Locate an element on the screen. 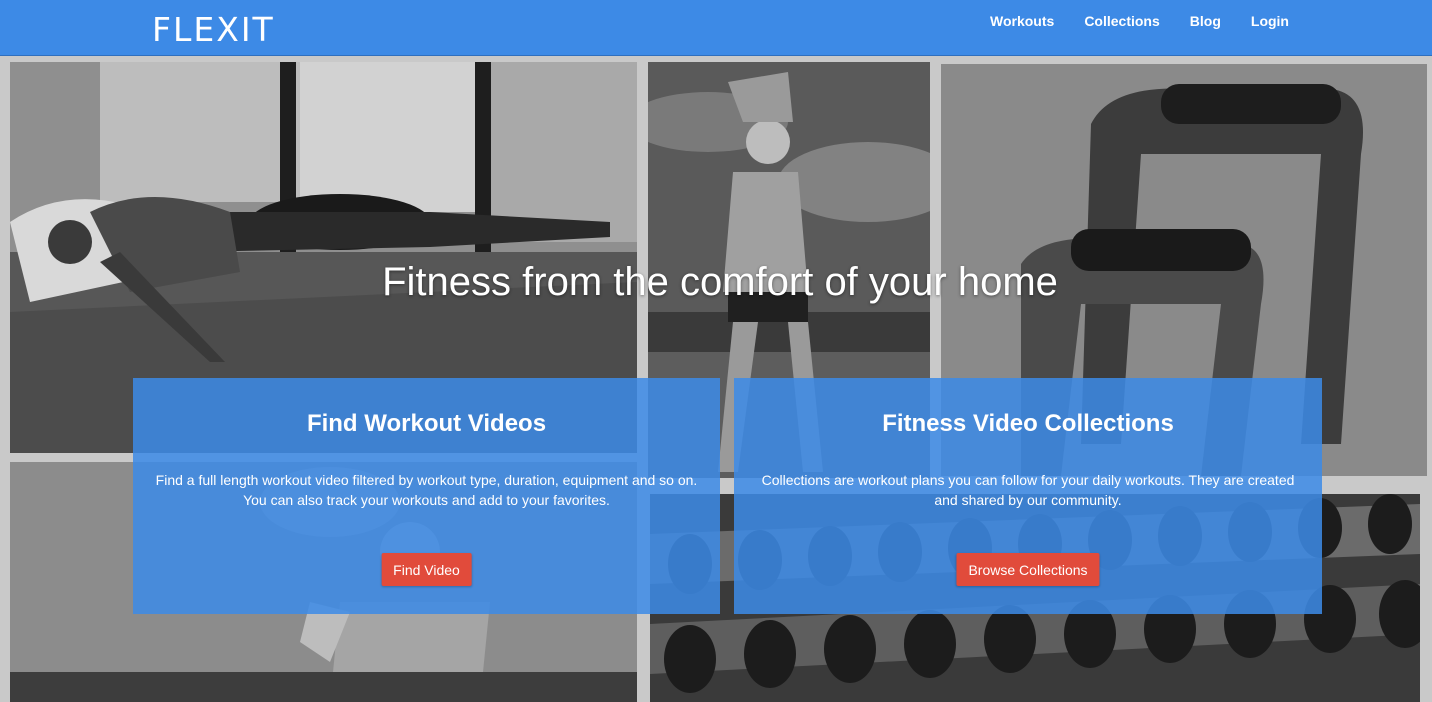 This screenshot has width=1432, height=702. hero-title: Fitness from the comfort of your home is located at coordinates (720, 282).